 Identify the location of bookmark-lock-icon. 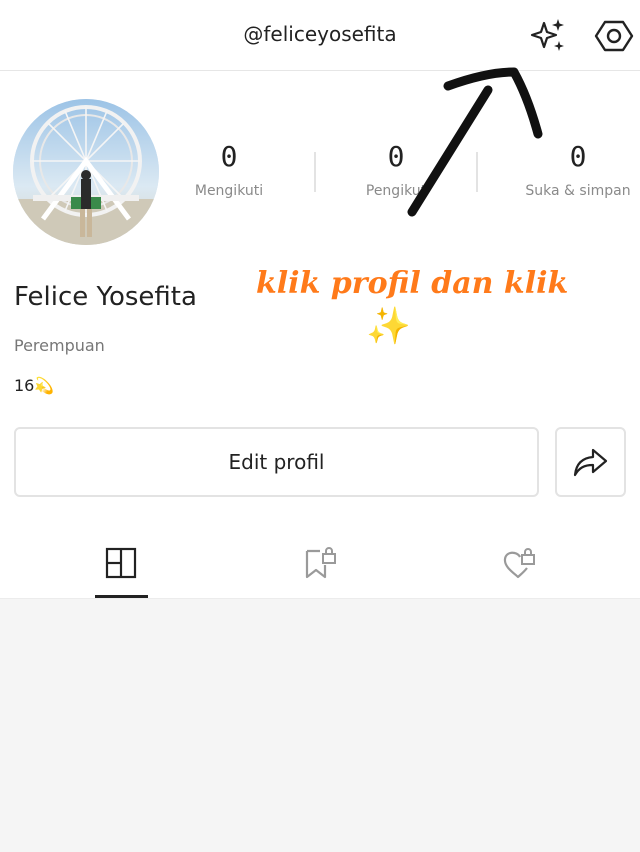
(320, 563).